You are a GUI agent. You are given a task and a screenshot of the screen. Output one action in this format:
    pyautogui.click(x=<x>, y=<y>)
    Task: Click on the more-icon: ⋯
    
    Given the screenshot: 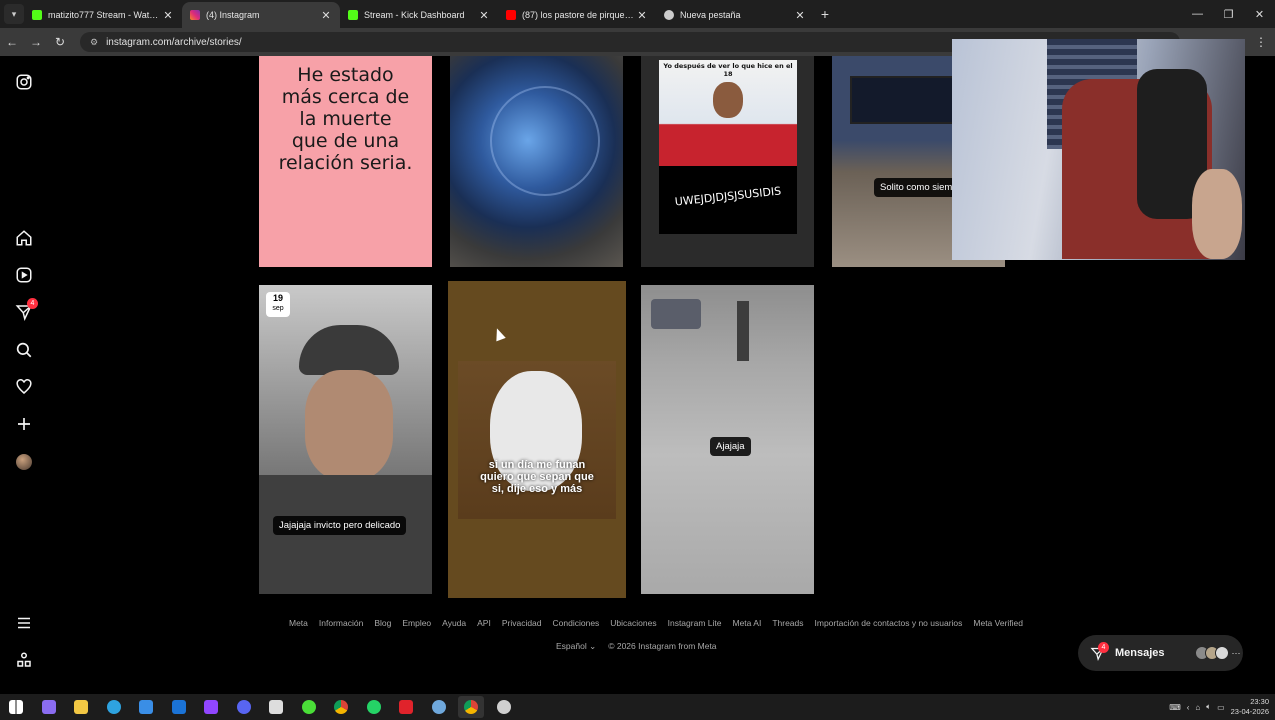 What is the action you would take?
    pyautogui.click(x=1236, y=652)
    